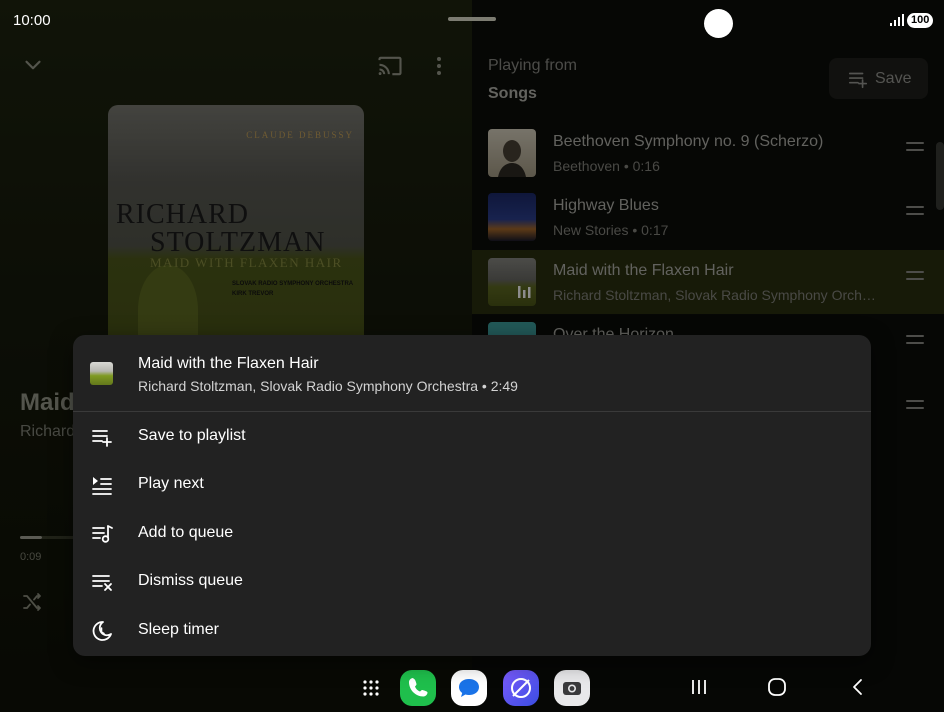  What do you see at coordinates (472, 582) in the screenshot?
I see `menu-item-dismiss-queue: Dismiss queue` at bounding box center [472, 582].